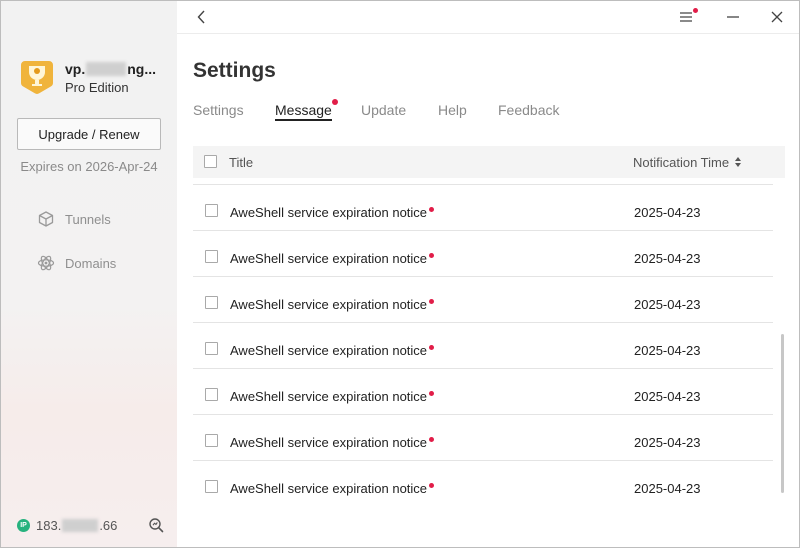  What do you see at coordinates (89, 166) in the screenshot?
I see `expiry-date: Expires on 2026-Apr-24` at bounding box center [89, 166].